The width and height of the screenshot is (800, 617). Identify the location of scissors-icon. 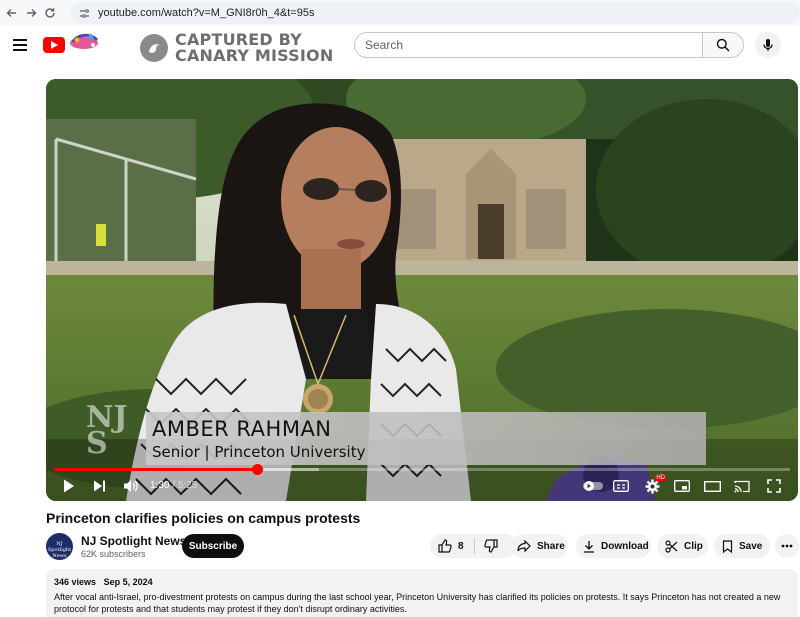
(671, 546).